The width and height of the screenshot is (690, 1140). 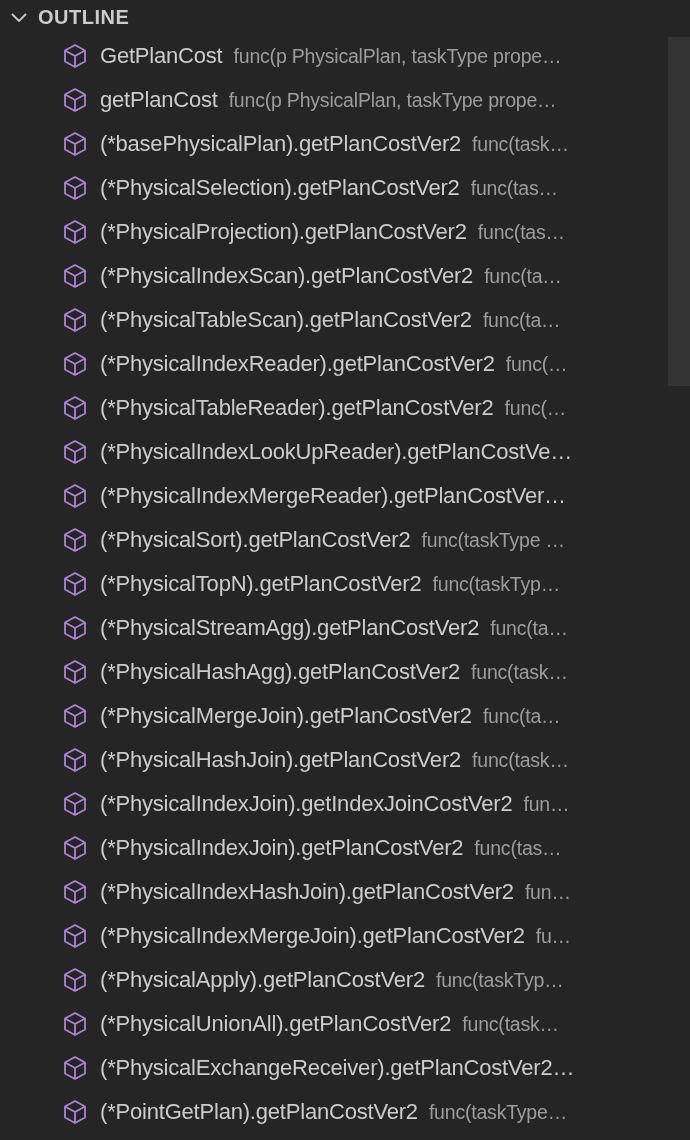 What do you see at coordinates (84, 17) in the screenshot?
I see `section-title: OUTLINE` at bounding box center [84, 17].